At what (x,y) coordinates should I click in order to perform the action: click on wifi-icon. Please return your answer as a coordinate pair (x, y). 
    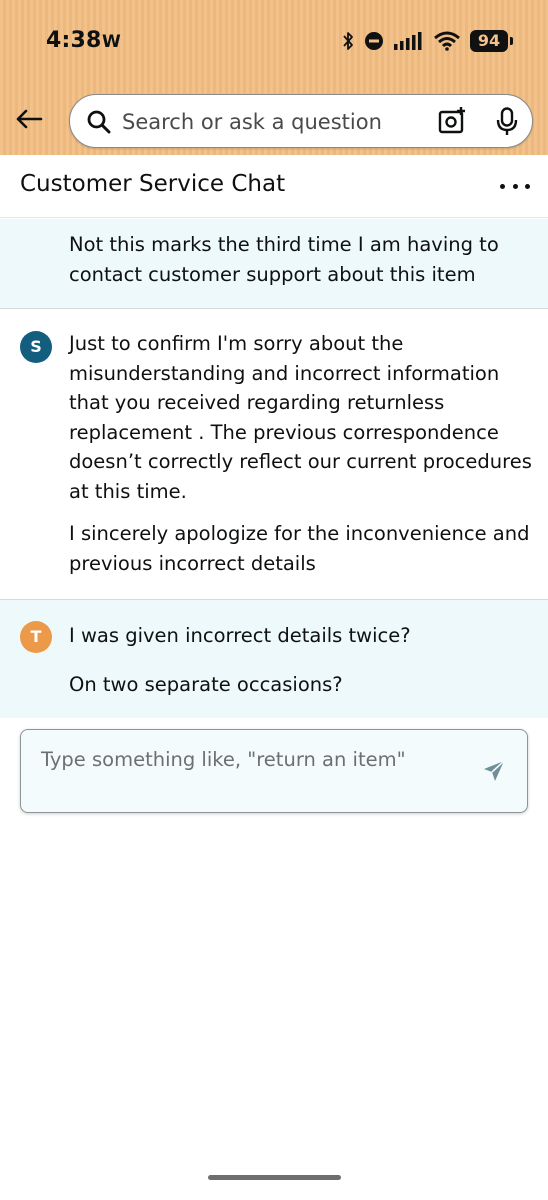
    Looking at the image, I should click on (447, 41).